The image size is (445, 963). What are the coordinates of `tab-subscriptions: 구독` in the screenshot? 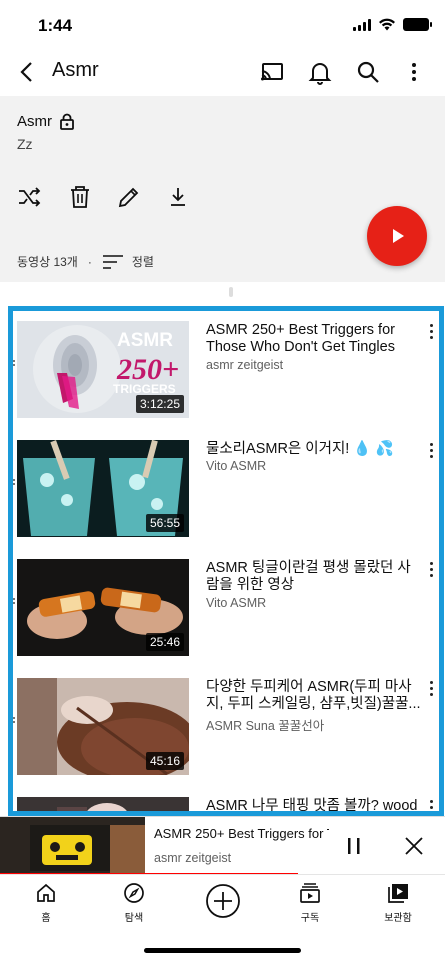 It's located at (310, 902).